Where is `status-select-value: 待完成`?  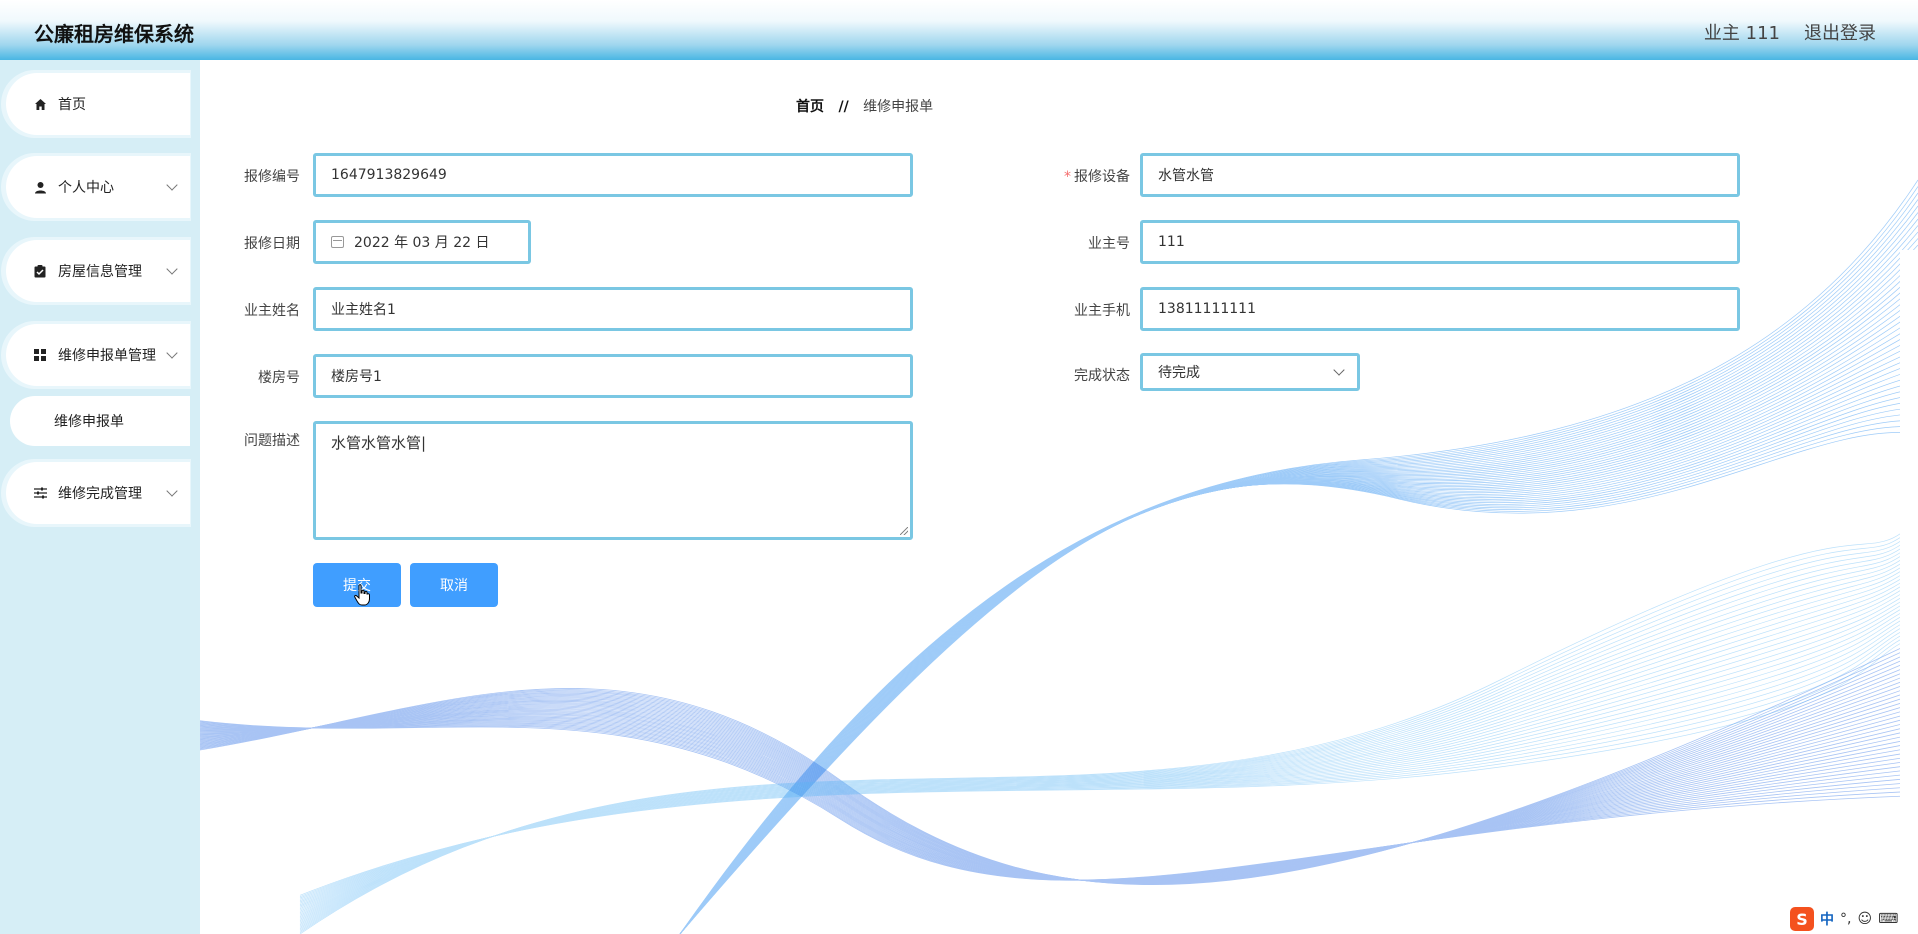
status-select-value: 待完成 is located at coordinates (1179, 373).